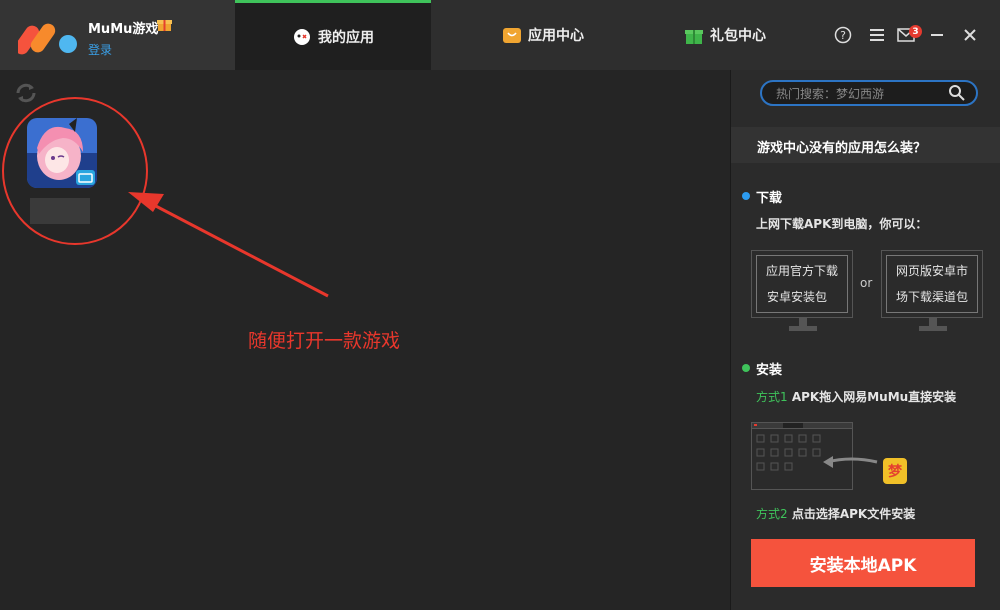 This screenshot has width=1000, height=610. What do you see at coordinates (556, 36) in the screenshot?
I see `tab-label: 应用中心` at bounding box center [556, 36].